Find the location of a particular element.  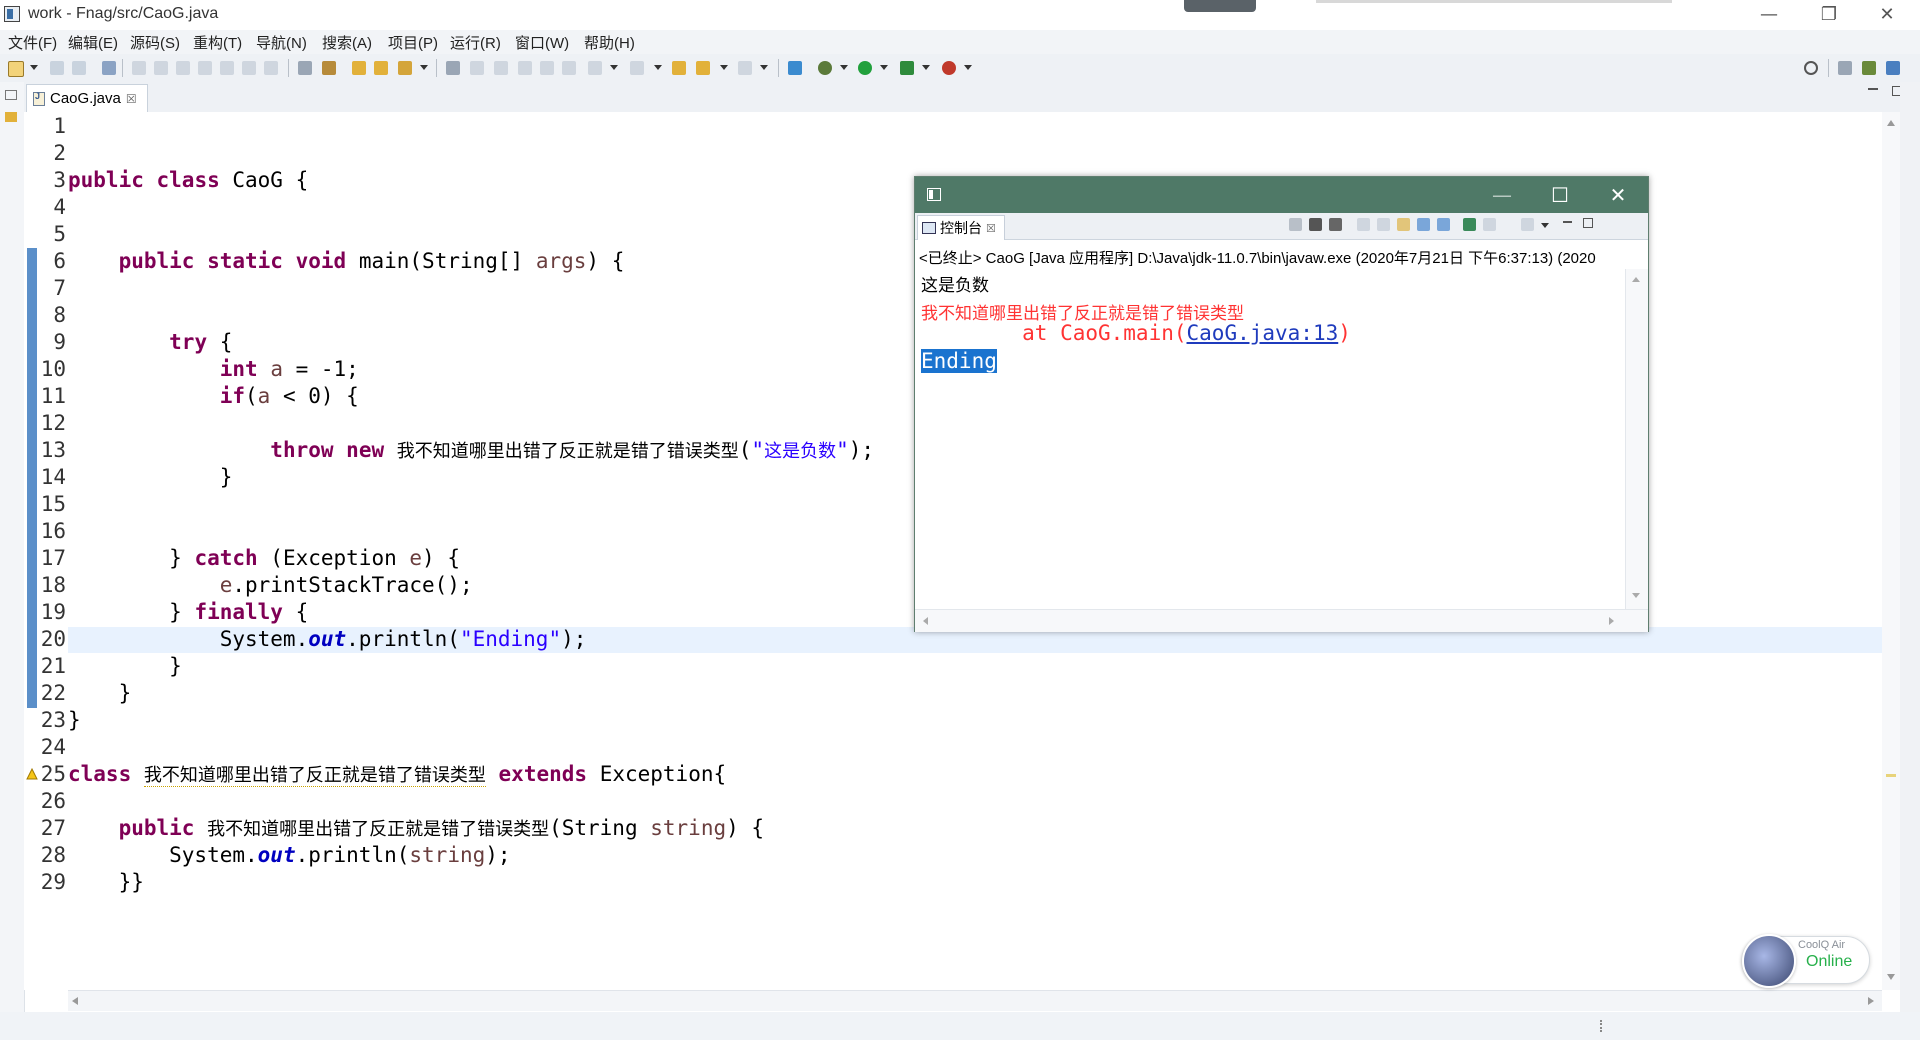

run-dropdown-icon is located at coordinates (884, 67).